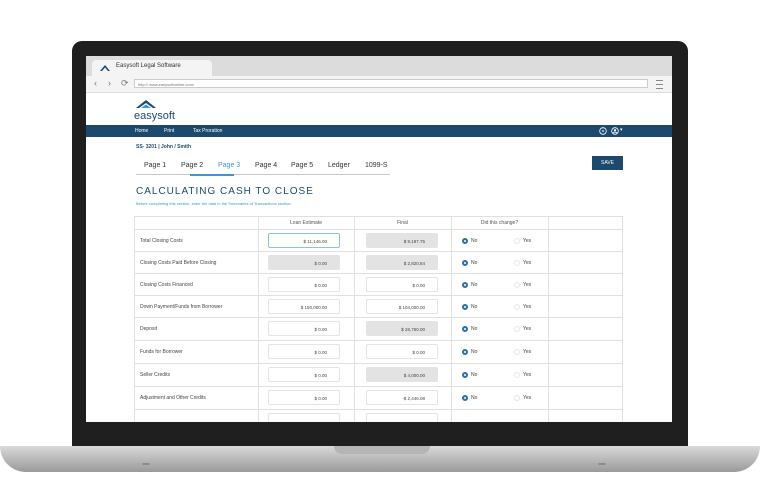 The image size is (760, 485). Describe the element at coordinates (304, 351) in the screenshot. I see `estimate-funds-for-borrower-input: $ 0.00` at that location.